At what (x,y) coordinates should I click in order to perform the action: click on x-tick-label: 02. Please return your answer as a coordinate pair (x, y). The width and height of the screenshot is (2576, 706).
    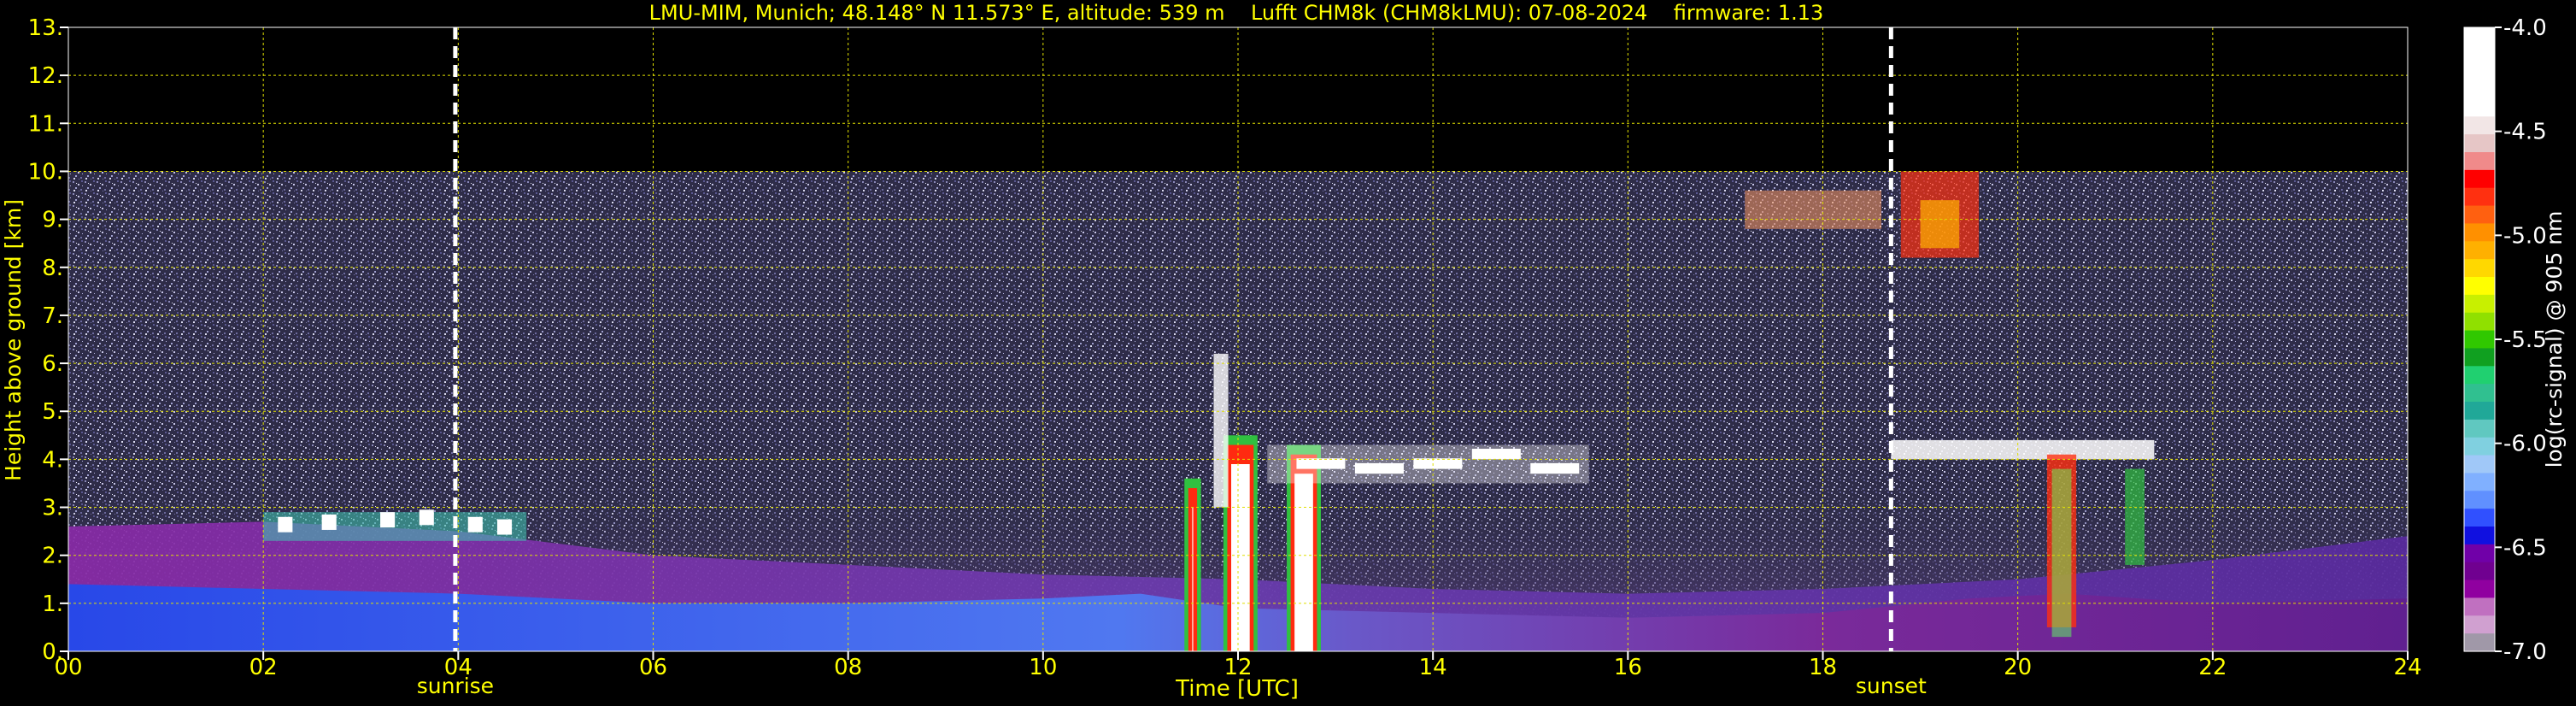
    Looking at the image, I should click on (263, 667).